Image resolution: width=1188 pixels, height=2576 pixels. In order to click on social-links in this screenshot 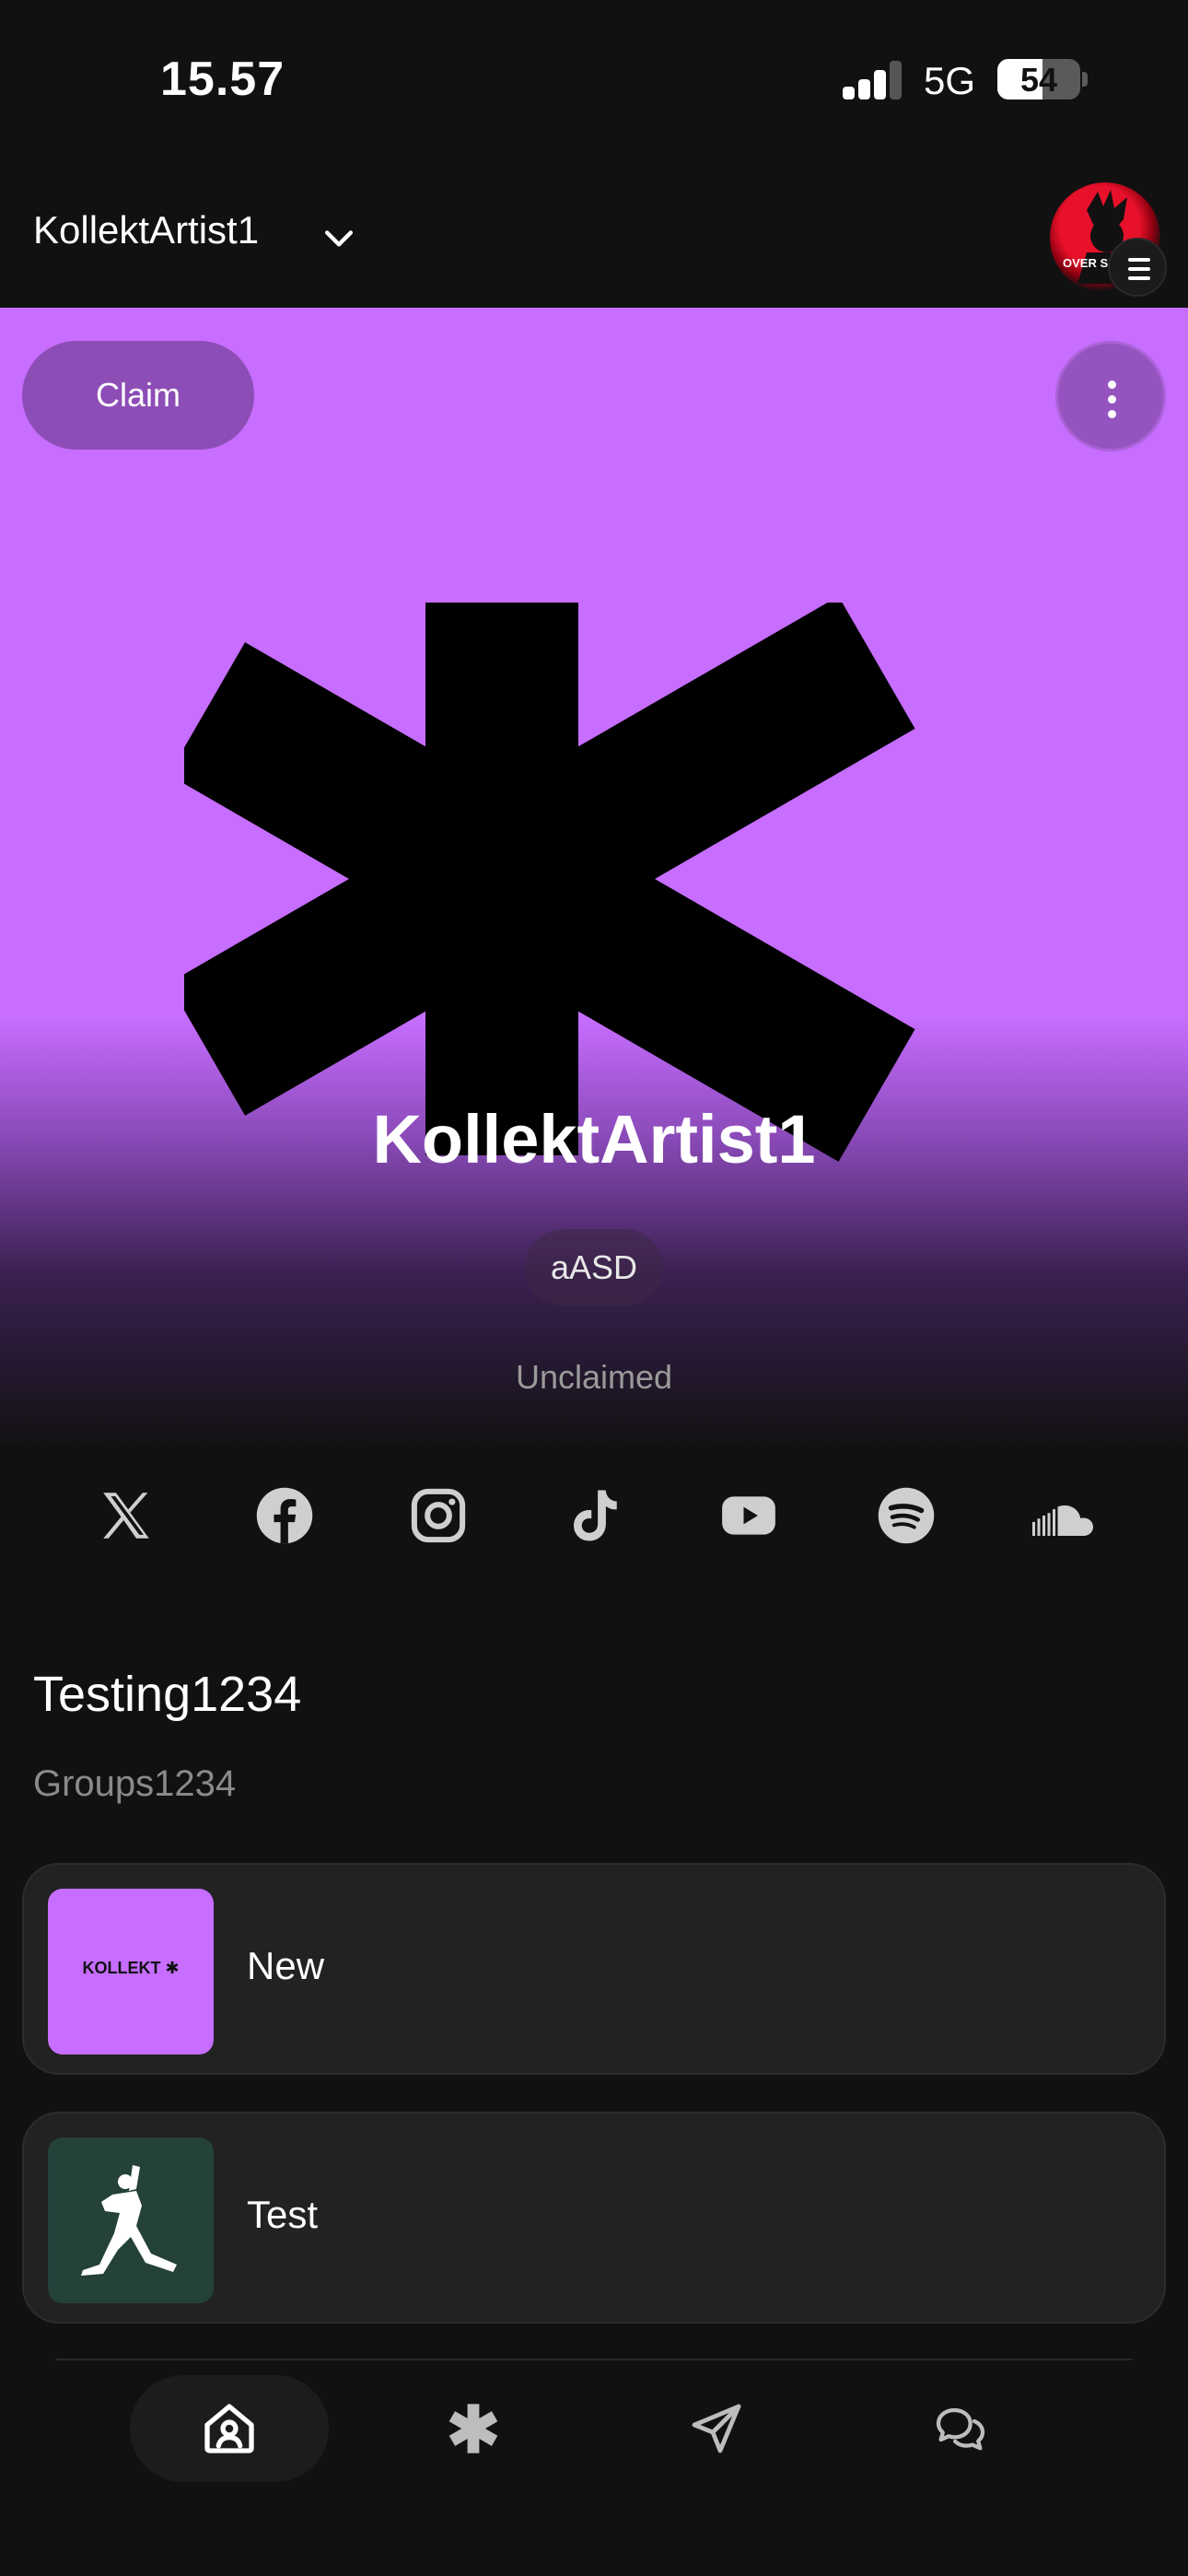, I will do `click(594, 1515)`.